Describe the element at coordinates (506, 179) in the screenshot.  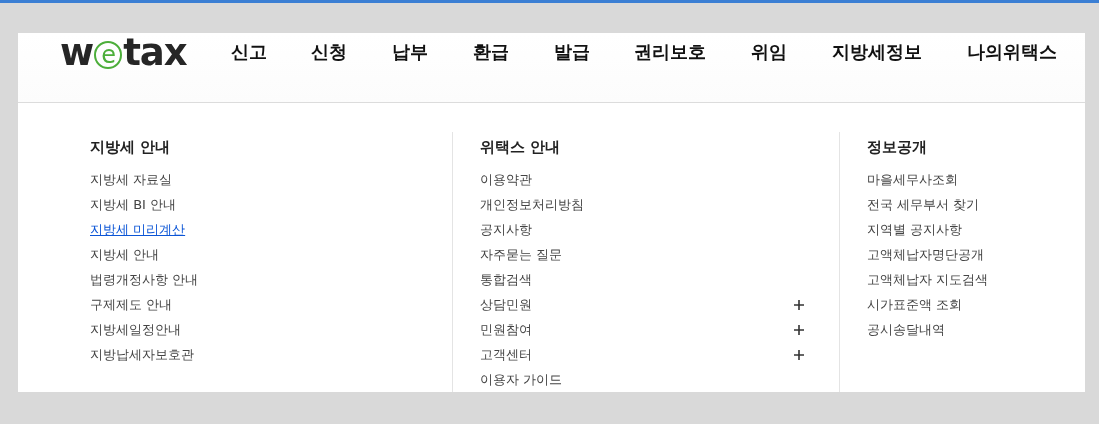
I see `menu-link: 이용약관` at that location.